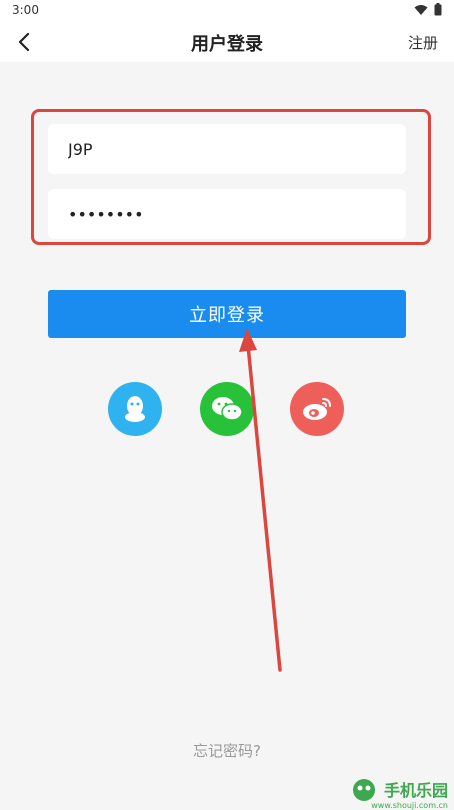 The width and height of the screenshot is (454, 810). I want to click on username-field-container, so click(227, 149).